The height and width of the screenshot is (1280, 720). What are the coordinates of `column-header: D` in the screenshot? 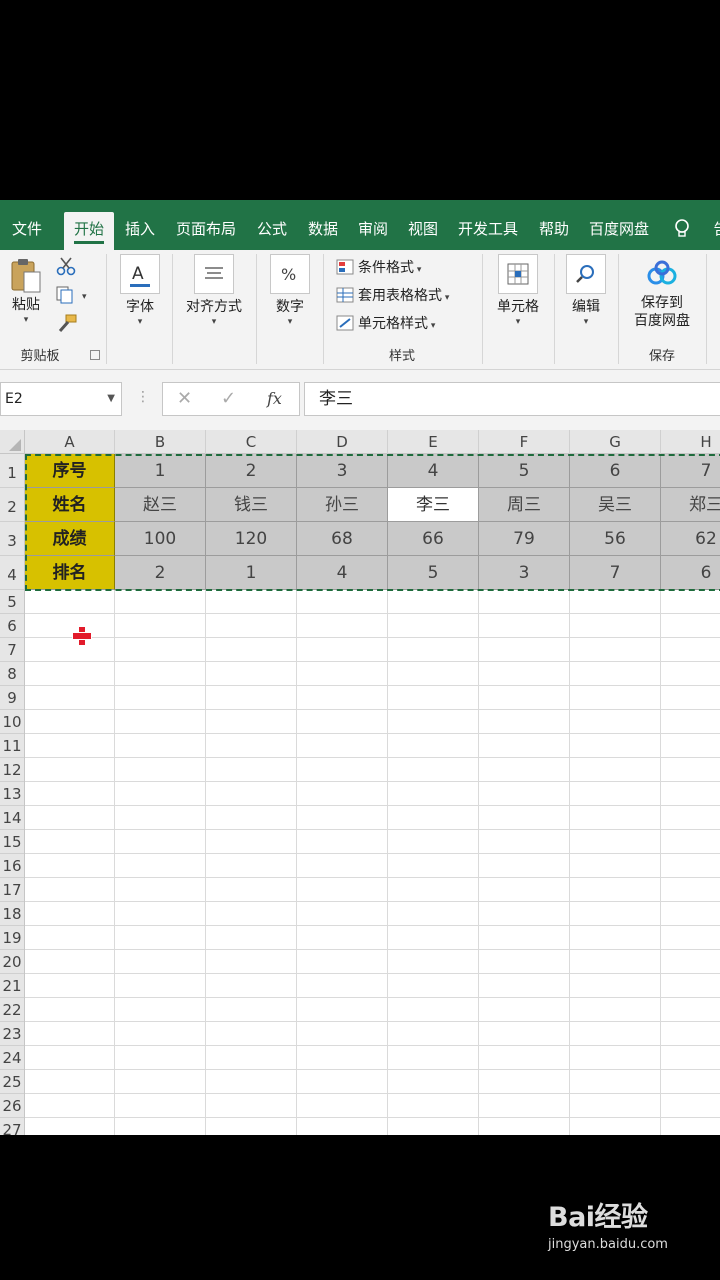 It's located at (342, 442).